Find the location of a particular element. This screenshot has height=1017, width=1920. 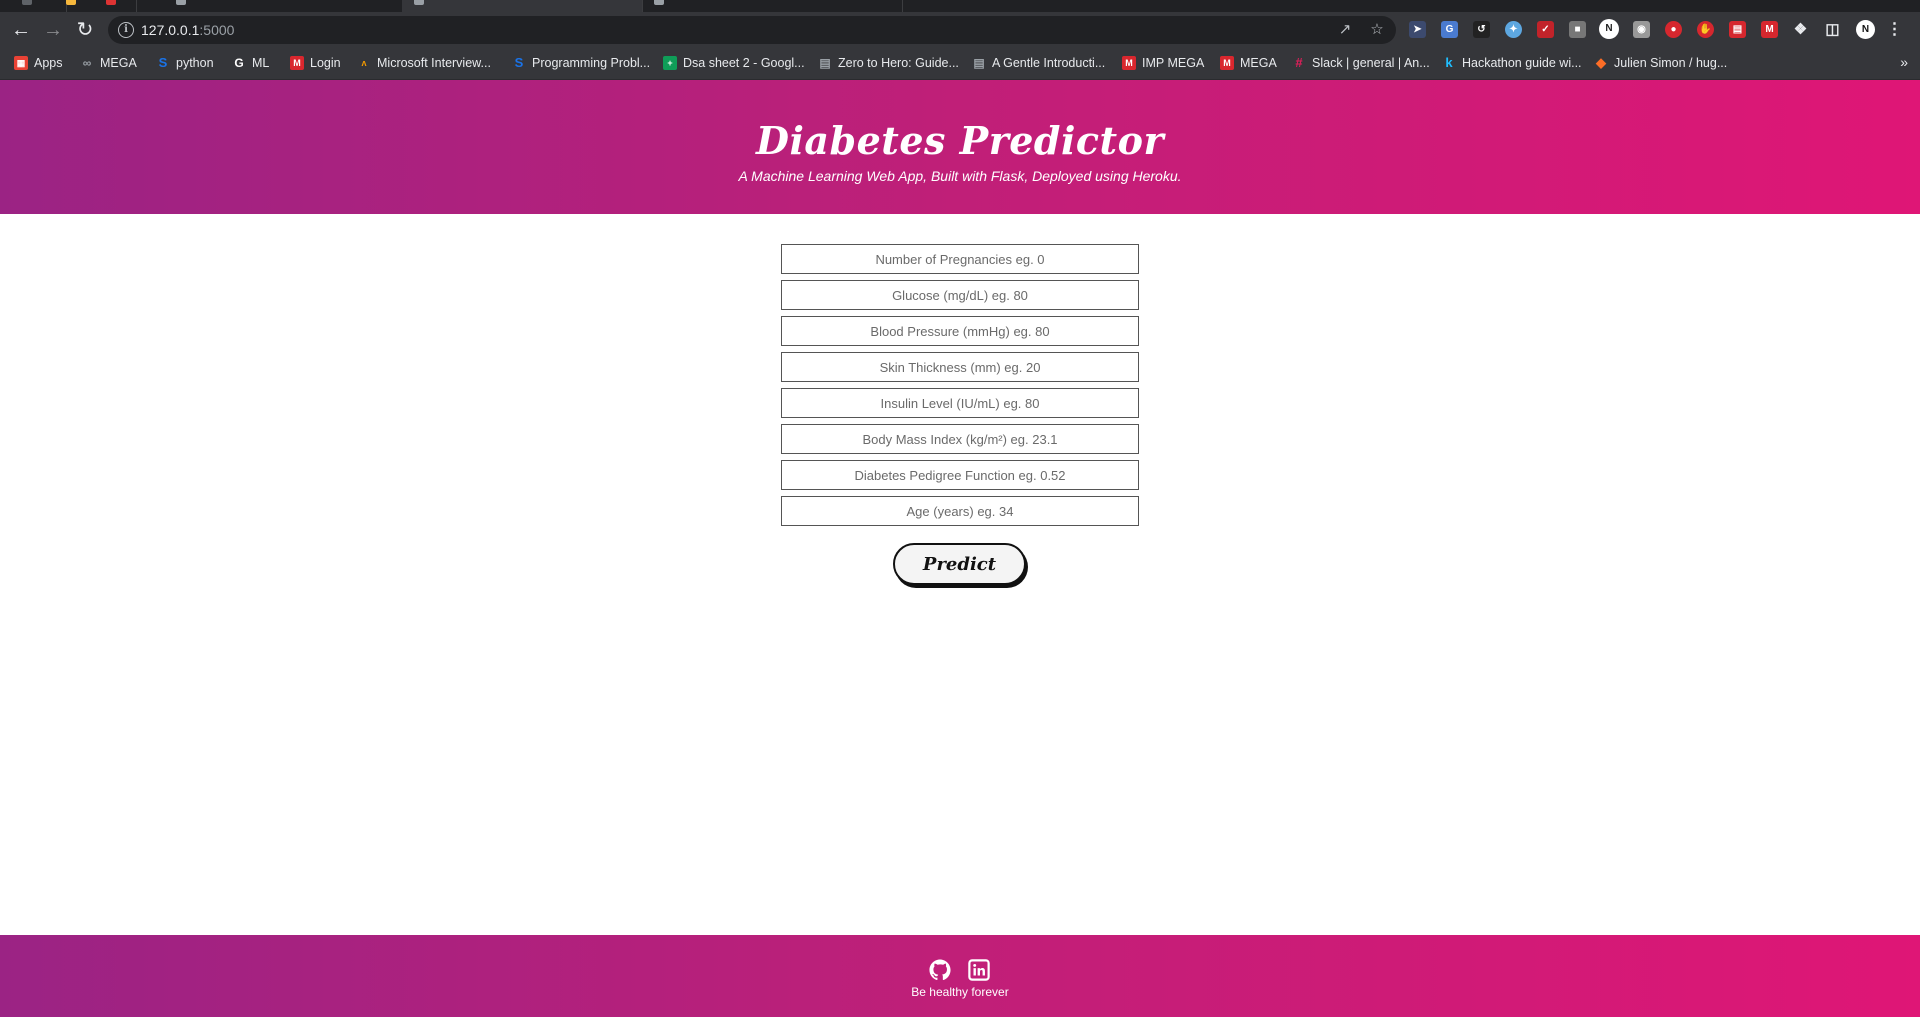

back-arrow-icon: ← is located at coordinates (21, 30).